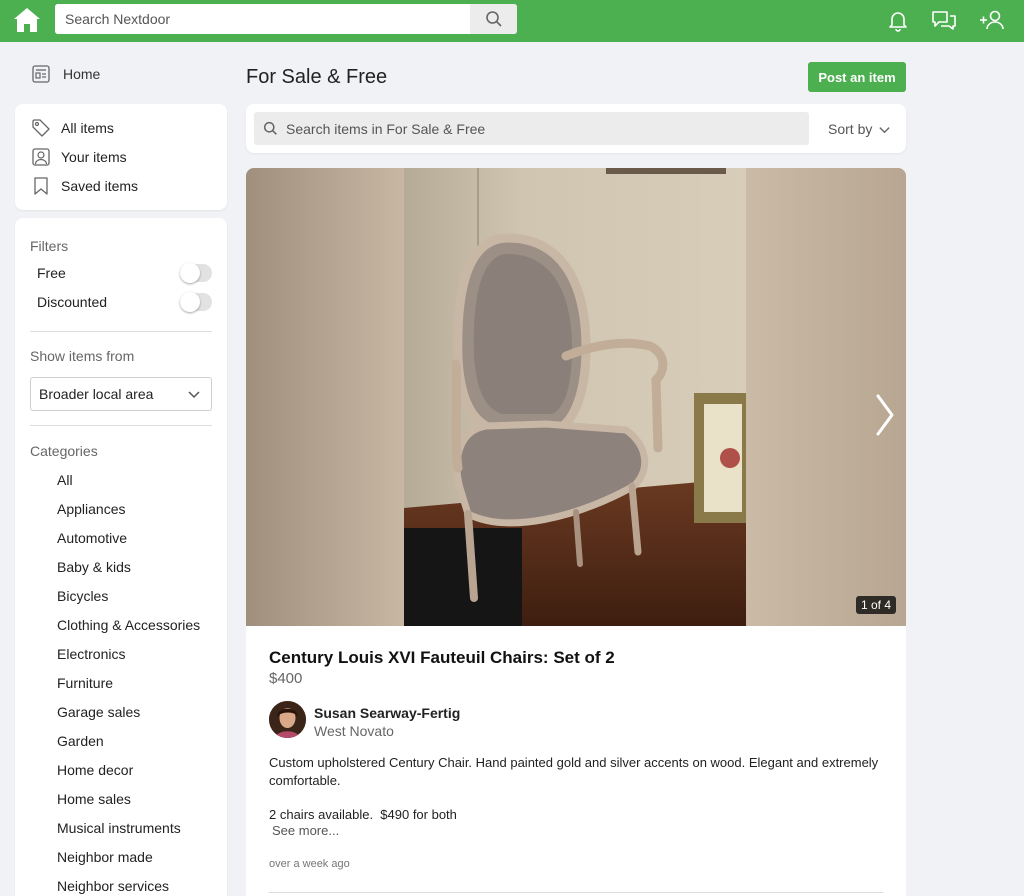  What do you see at coordinates (82, 596) in the screenshot?
I see `category-bicycles: Bicycles` at bounding box center [82, 596].